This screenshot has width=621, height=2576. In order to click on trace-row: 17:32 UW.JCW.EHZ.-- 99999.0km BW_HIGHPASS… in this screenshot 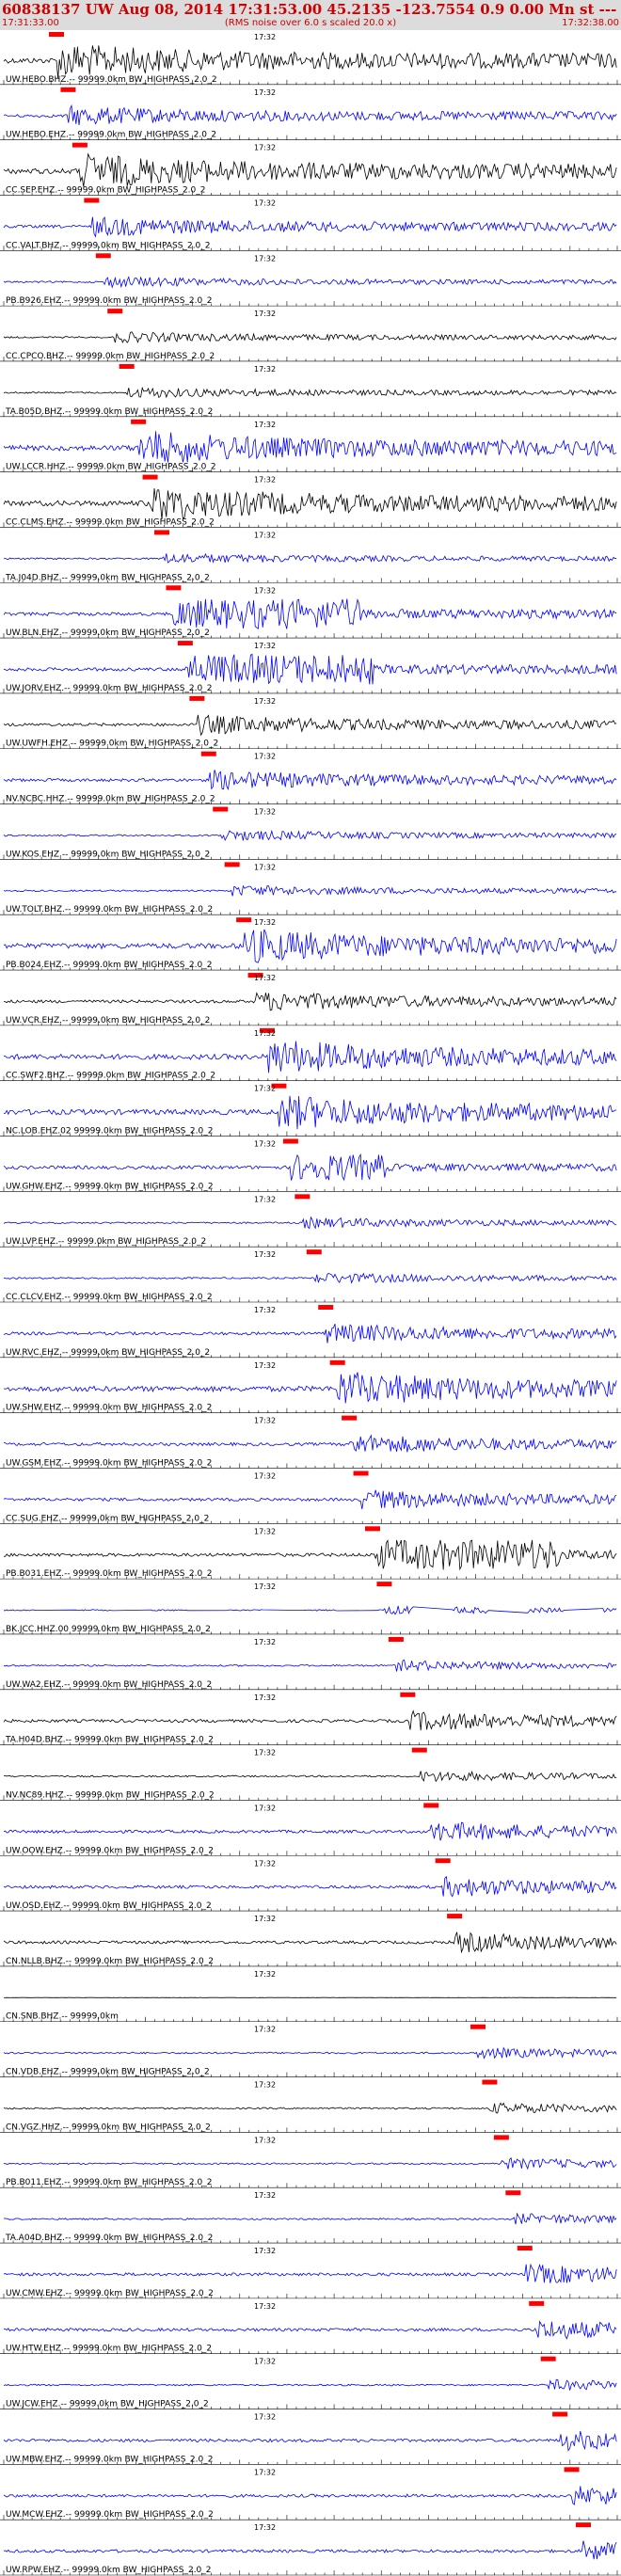, I will do `click(310, 2382)`.